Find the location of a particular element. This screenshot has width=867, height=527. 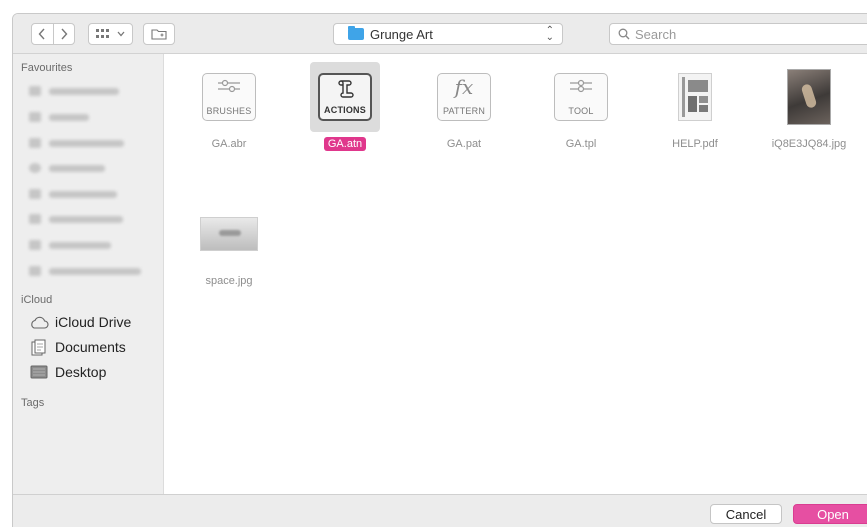

brushes-file-icon: BRUSHES is located at coordinates (229, 97).